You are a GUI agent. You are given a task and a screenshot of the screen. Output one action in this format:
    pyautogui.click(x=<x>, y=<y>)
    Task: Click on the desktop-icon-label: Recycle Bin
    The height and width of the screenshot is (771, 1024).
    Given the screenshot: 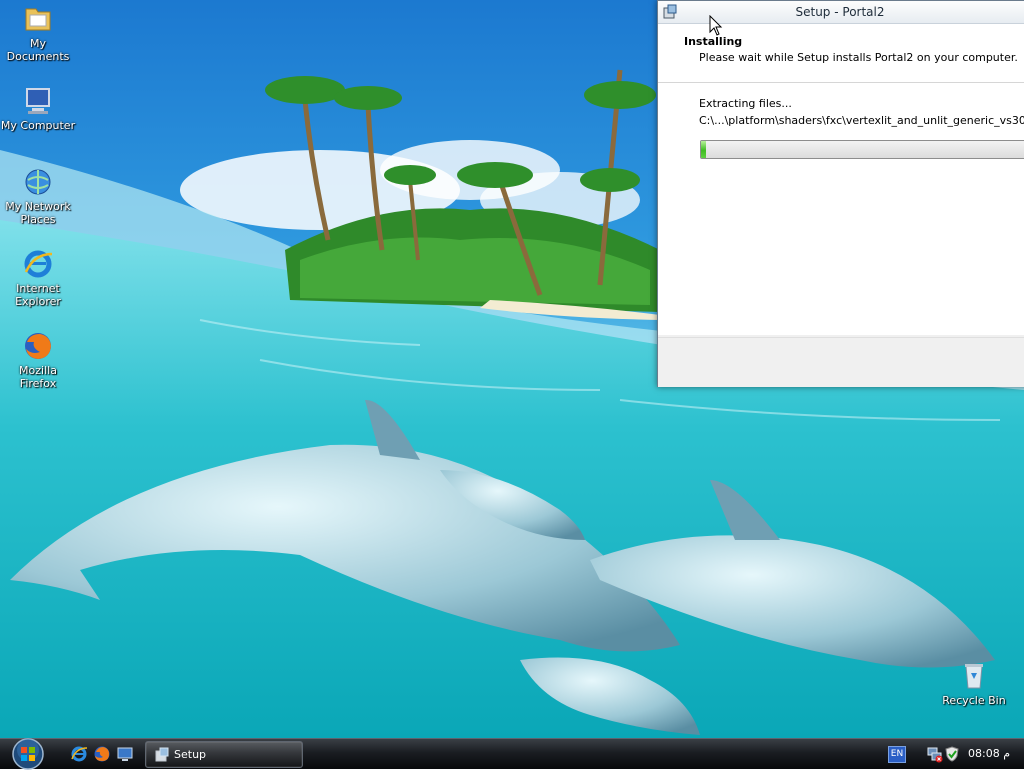 What is the action you would take?
    pyautogui.click(x=974, y=700)
    